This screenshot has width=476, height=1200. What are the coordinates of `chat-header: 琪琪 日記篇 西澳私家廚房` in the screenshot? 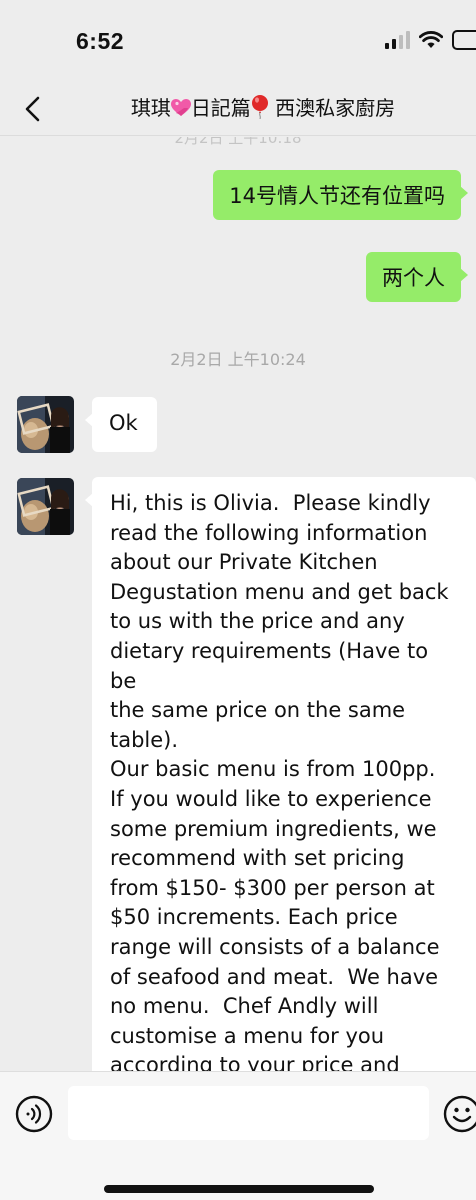 It's located at (238, 109).